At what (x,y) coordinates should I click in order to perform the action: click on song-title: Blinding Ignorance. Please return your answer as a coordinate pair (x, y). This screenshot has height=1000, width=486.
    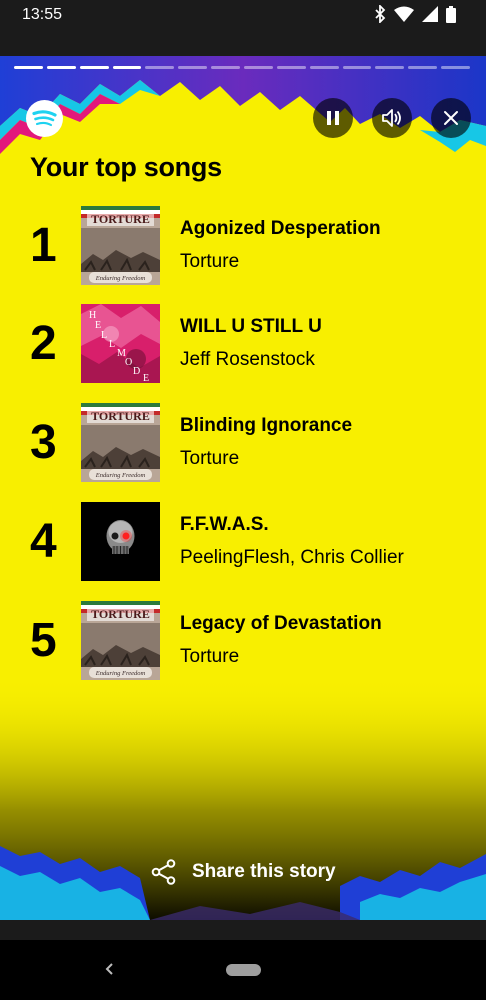
    Looking at the image, I should click on (266, 425).